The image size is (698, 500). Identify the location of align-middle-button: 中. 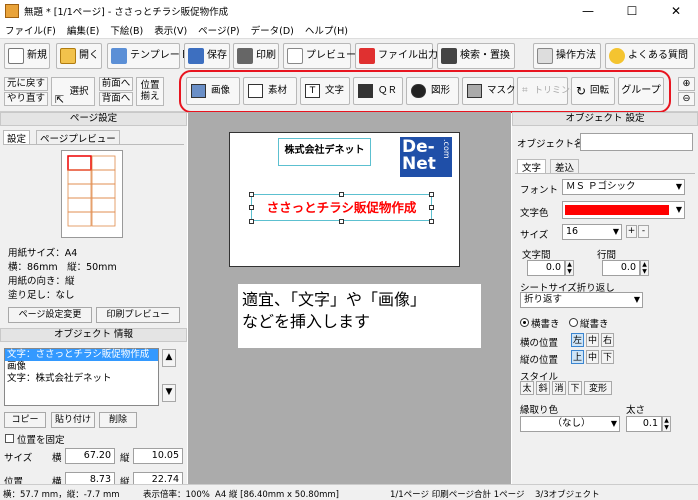
(592, 357).